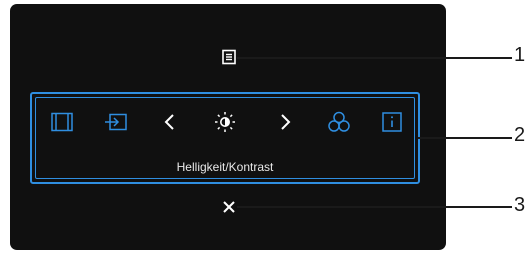  Describe the element at coordinates (520, 55) in the screenshot. I see `callout-number-1: 1` at that location.